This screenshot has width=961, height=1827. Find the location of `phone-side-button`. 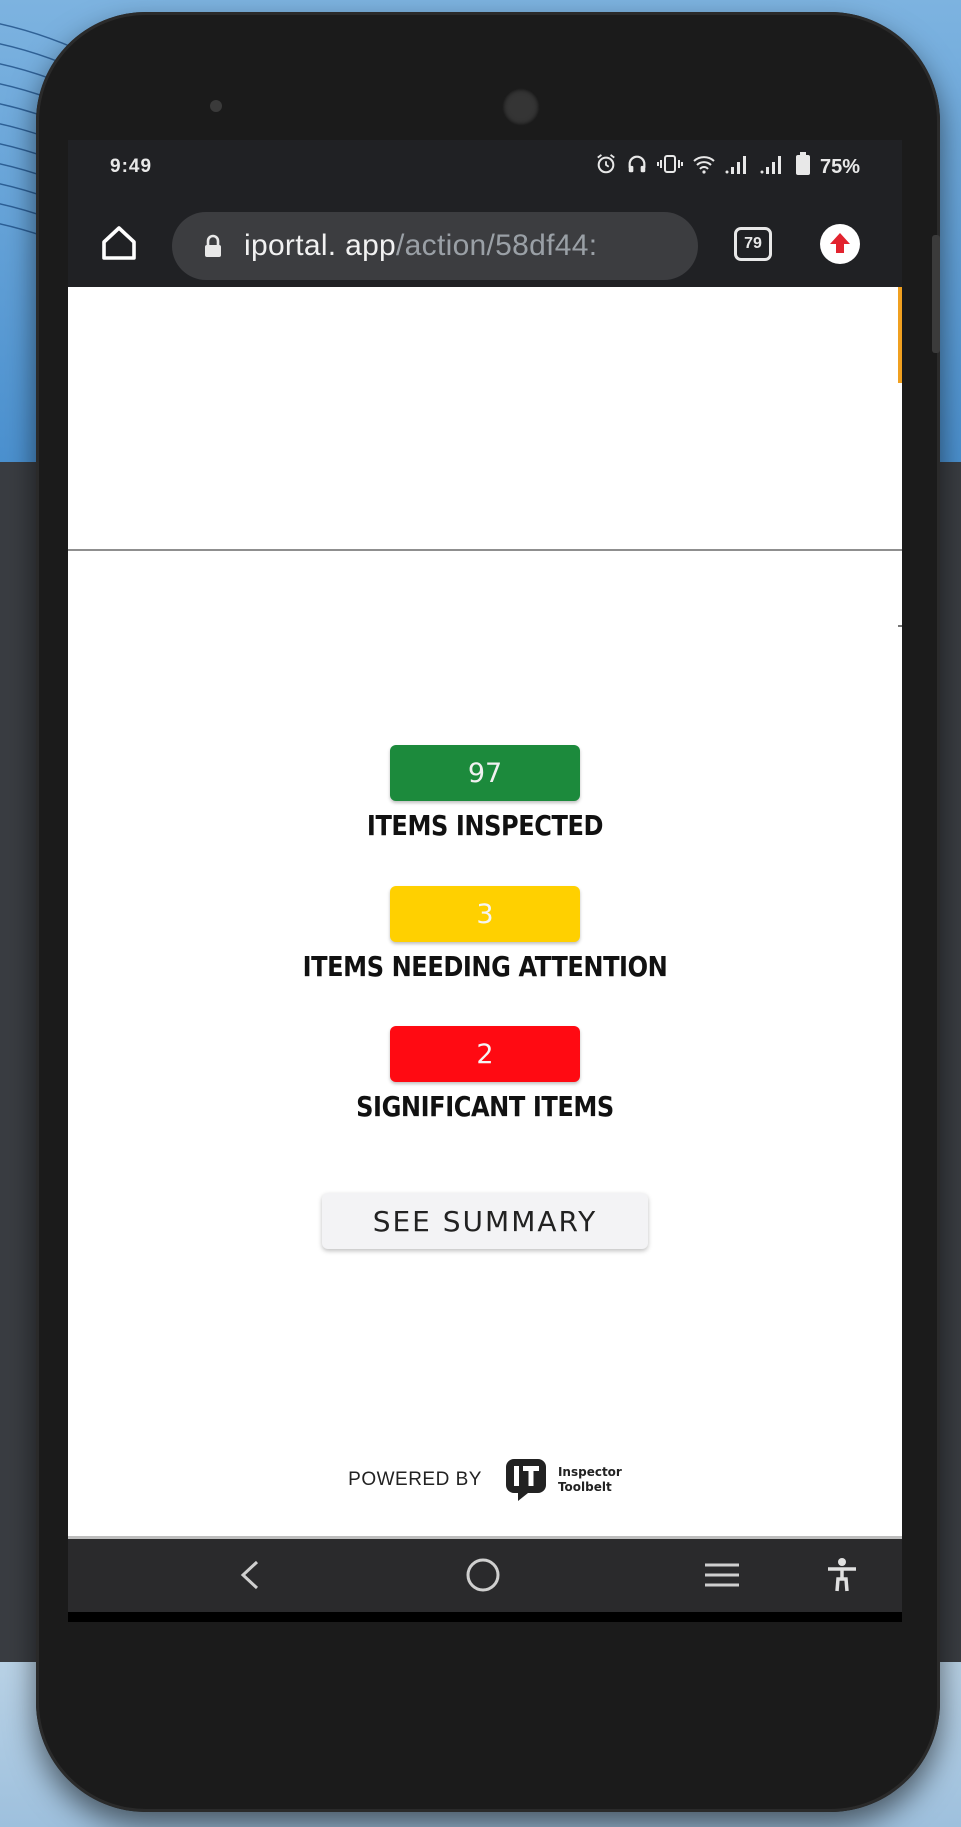

phone-side-button is located at coordinates (936, 294).